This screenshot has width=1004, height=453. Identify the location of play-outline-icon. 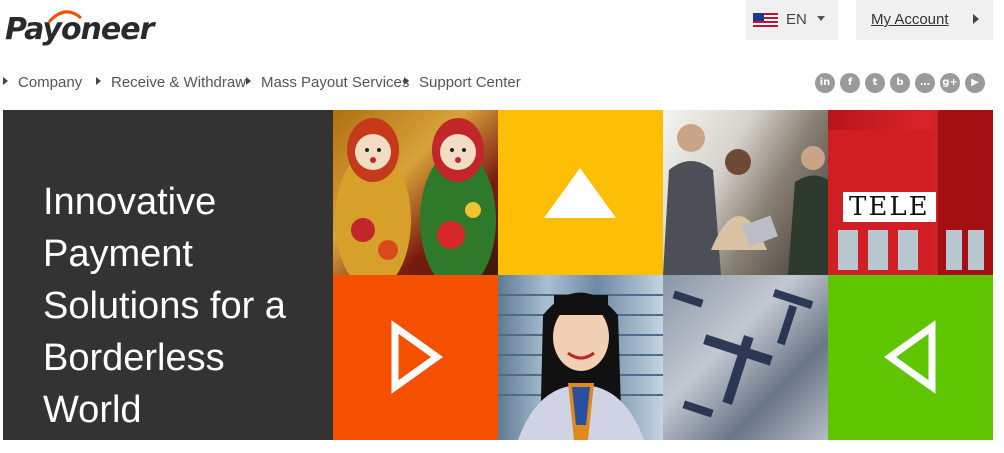
(417, 357).